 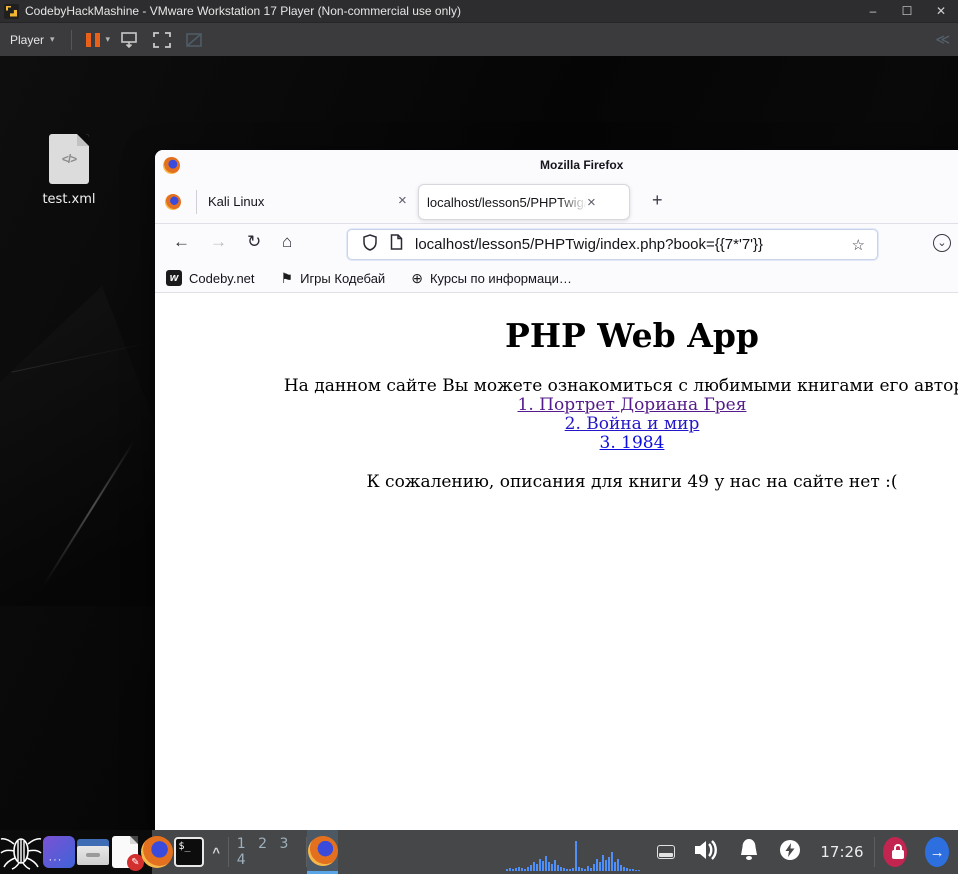 I want to click on book-link: 2. Война и мир, so click(x=556, y=424).